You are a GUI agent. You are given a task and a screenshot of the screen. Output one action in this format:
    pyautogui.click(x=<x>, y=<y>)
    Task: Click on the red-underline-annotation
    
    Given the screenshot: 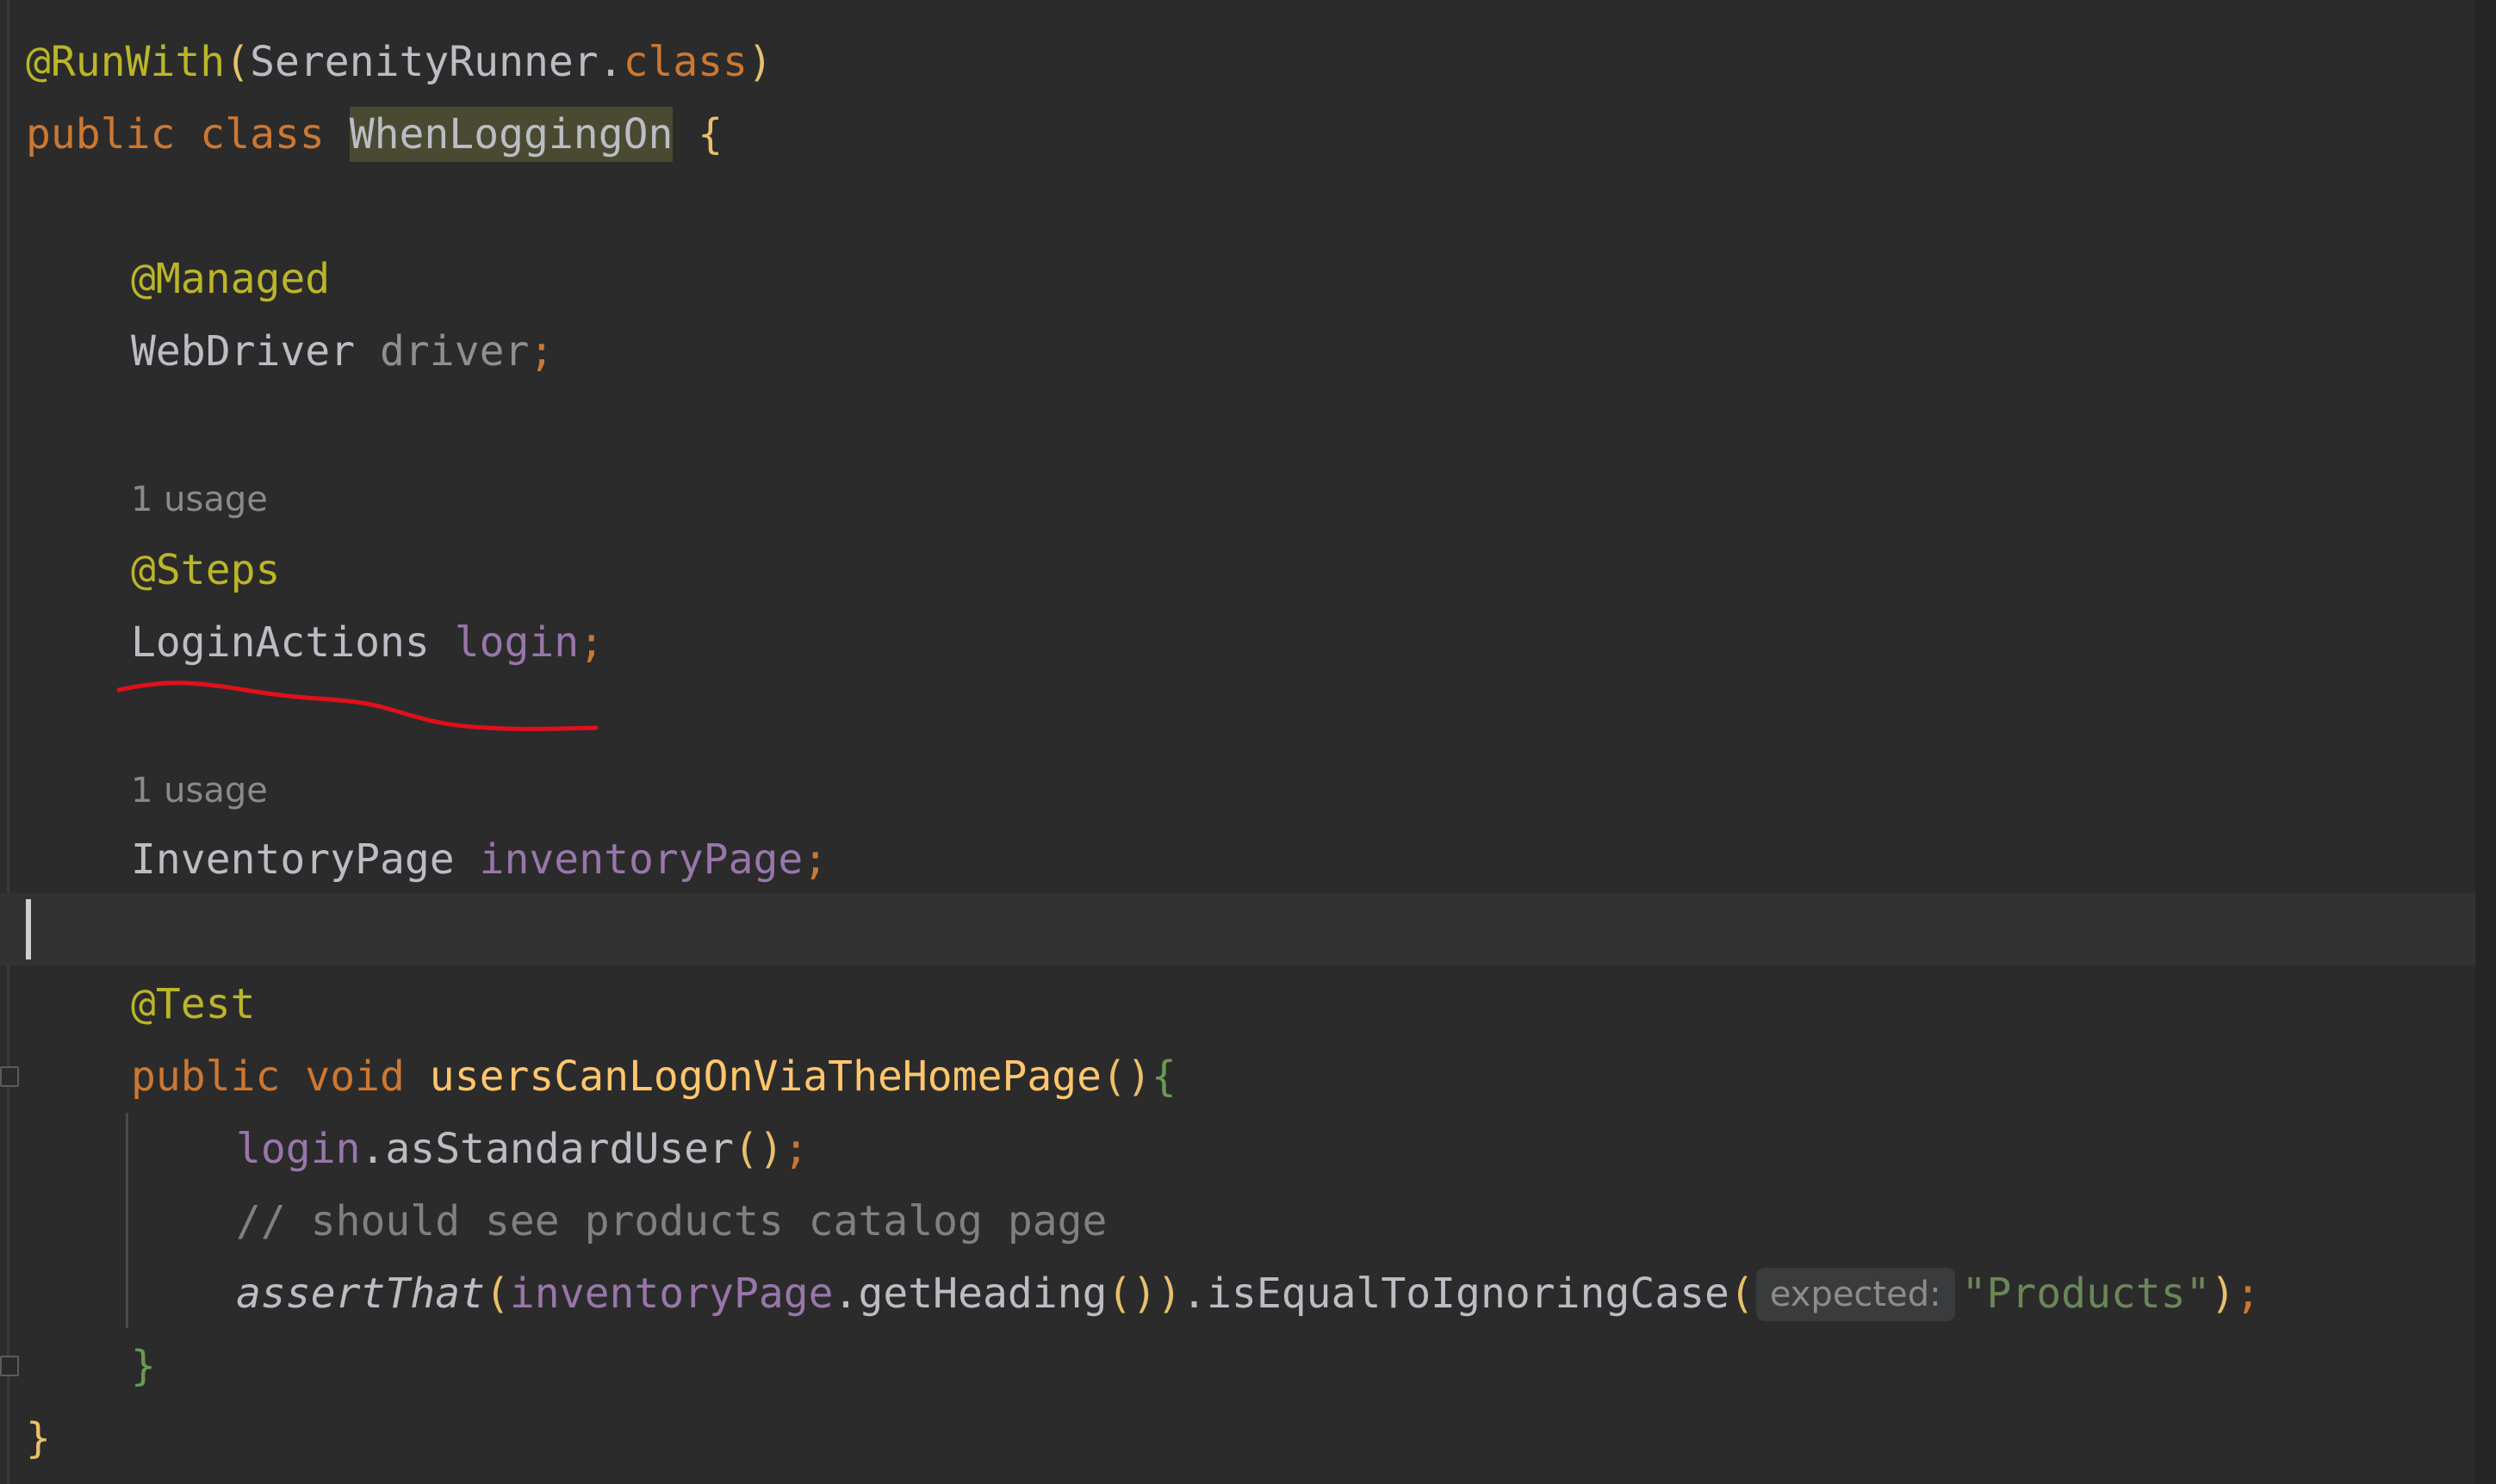 What is the action you would take?
    pyautogui.click(x=357, y=705)
    